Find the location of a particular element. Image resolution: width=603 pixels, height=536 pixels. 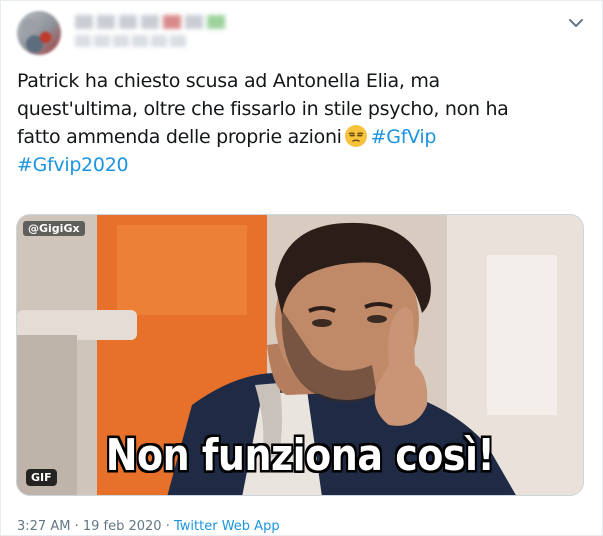

unamused-face-emoji-icon is located at coordinates (356, 136).